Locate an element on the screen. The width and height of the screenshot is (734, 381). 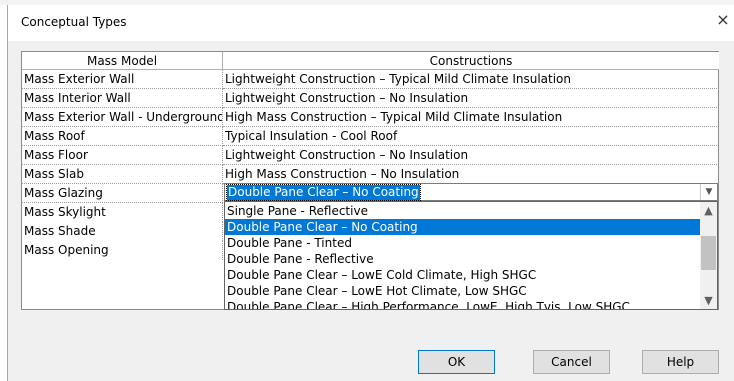
ok-button: OK is located at coordinates (456, 362).